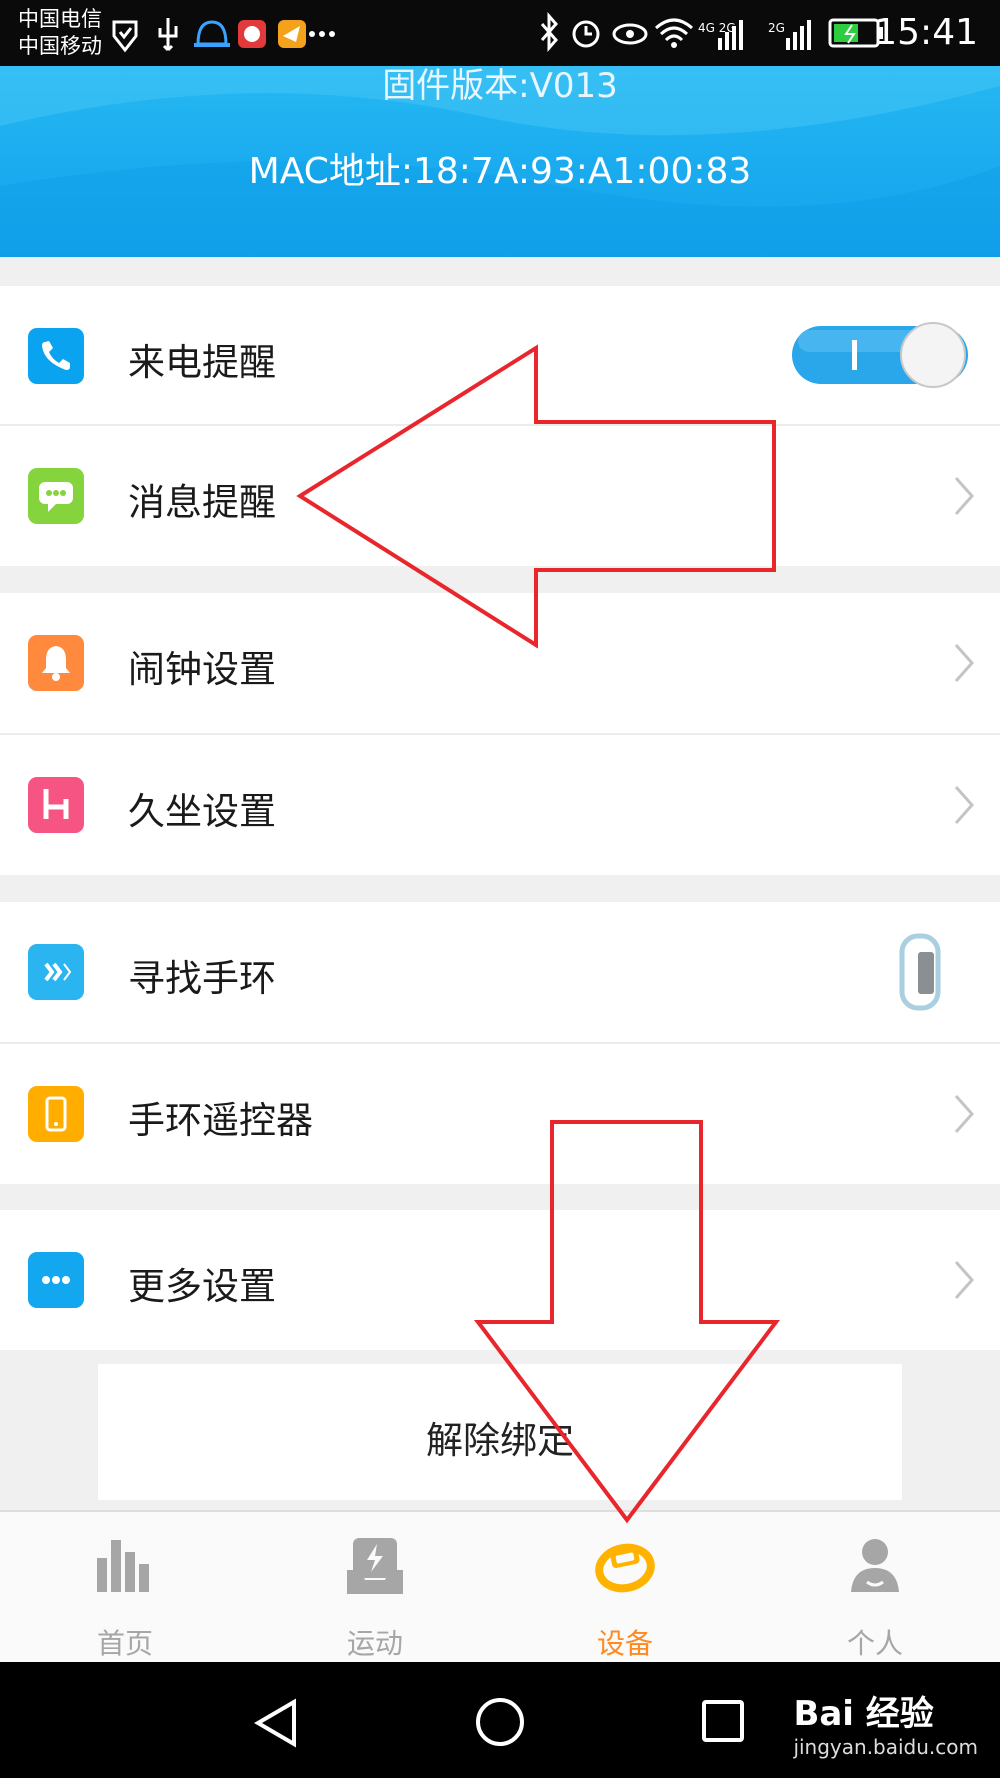 The height and width of the screenshot is (1778, 1000). What do you see at coordinates (500, 356) in the screenshot?
I see `setting-call-reminder: 来电提醒` at bounding box center [500, 356].